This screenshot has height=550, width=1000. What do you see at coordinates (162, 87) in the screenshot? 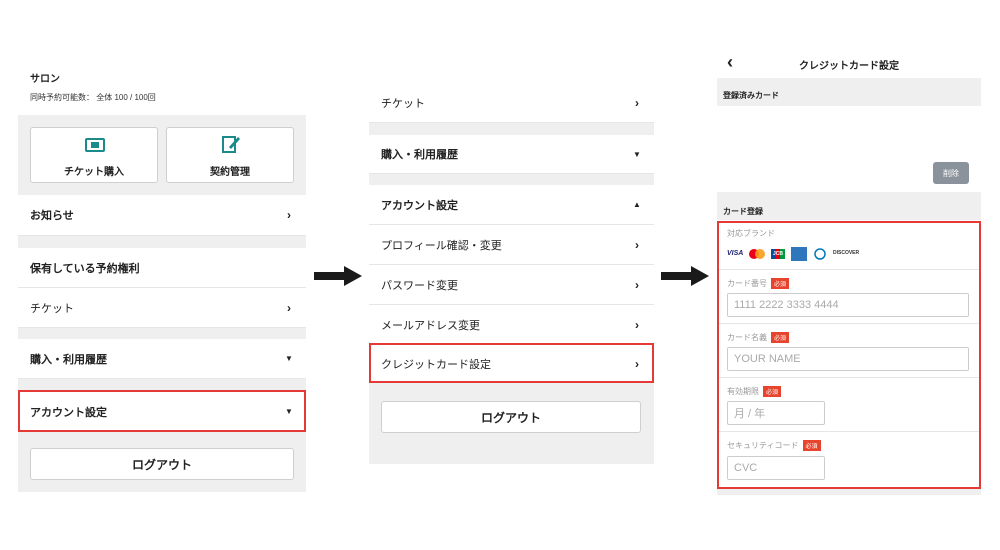
I see `salon-header: サロン 同時予約可能数： 全体 100 / 100回` at bounding box center [162, 87].